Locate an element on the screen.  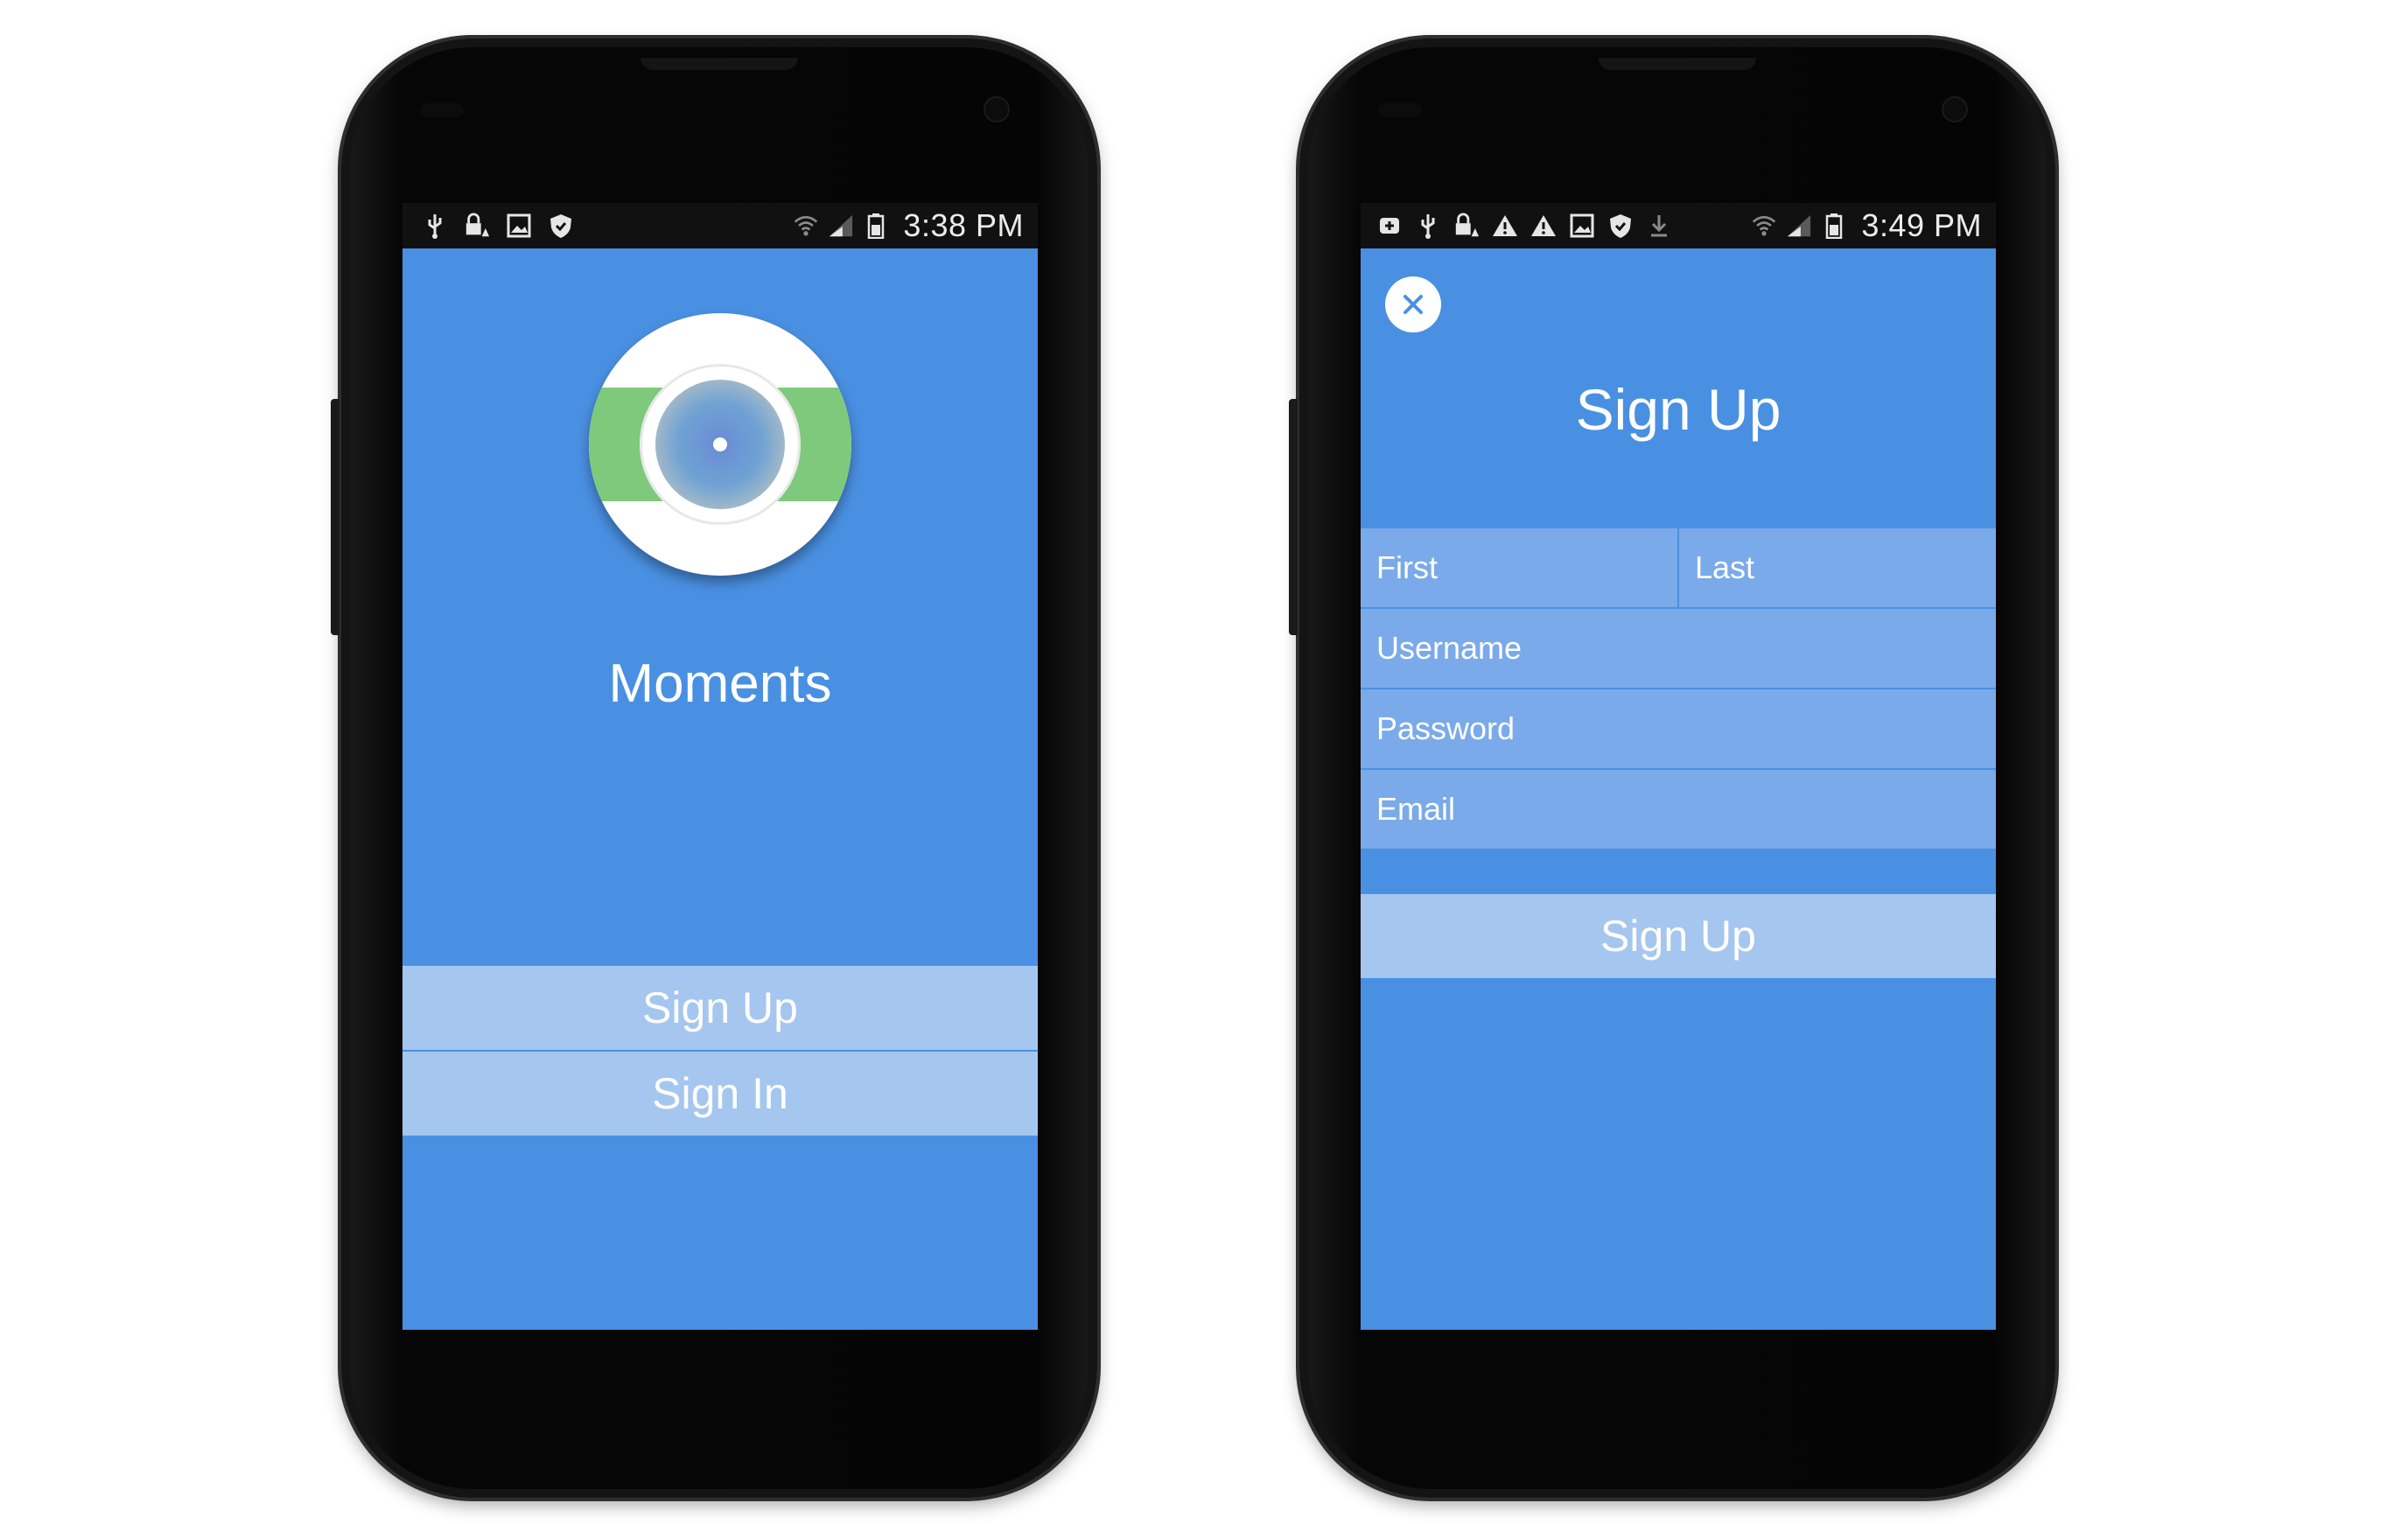
username-field: Username is located at coordinates (1678, 648).